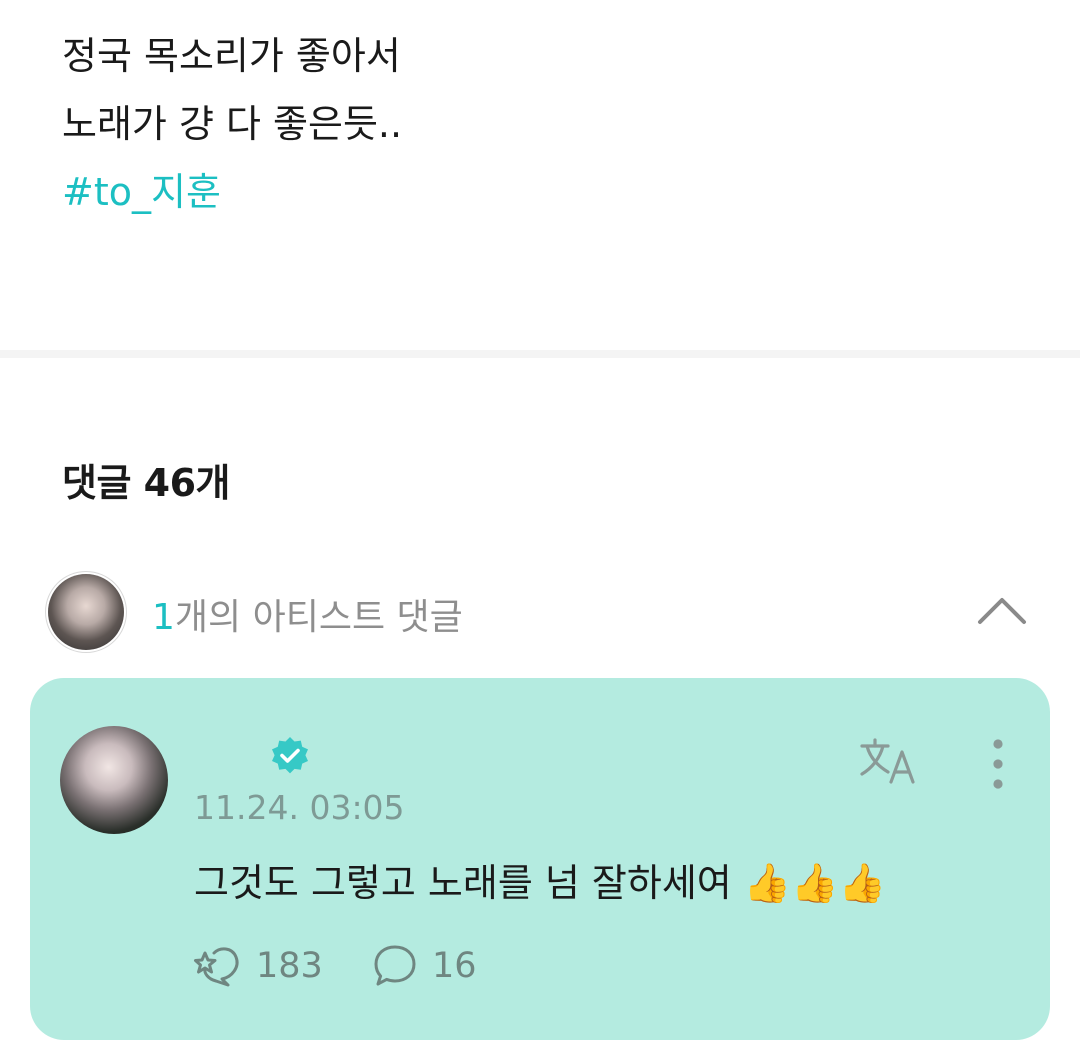 This screenshot has height=1054, width=1080. What do you see at coordinates (318, 617) in the screenshot?
I see `artist-comments-text: 개의 아티스트 댓글` at bounding box center [318, 617].